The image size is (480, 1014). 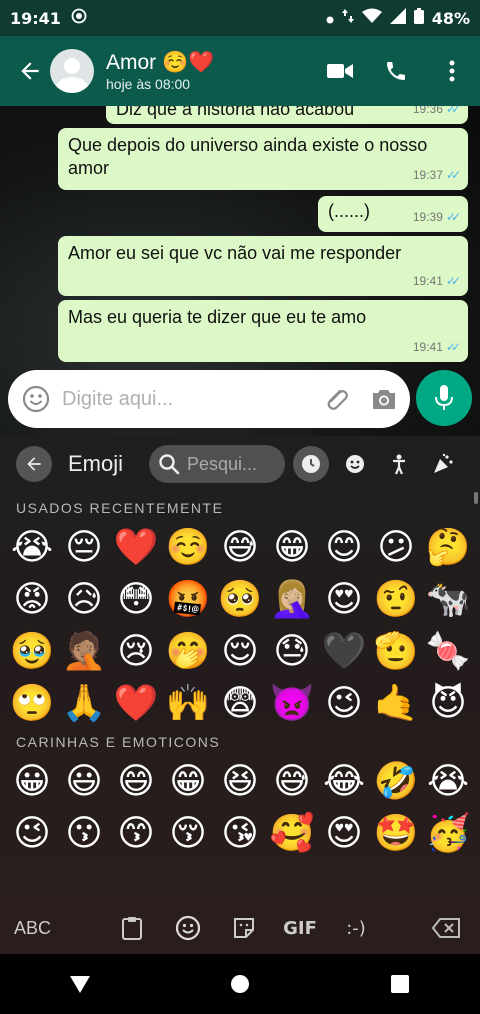 I want to click on emoji-key: 😥, so click(x=84, y=600).